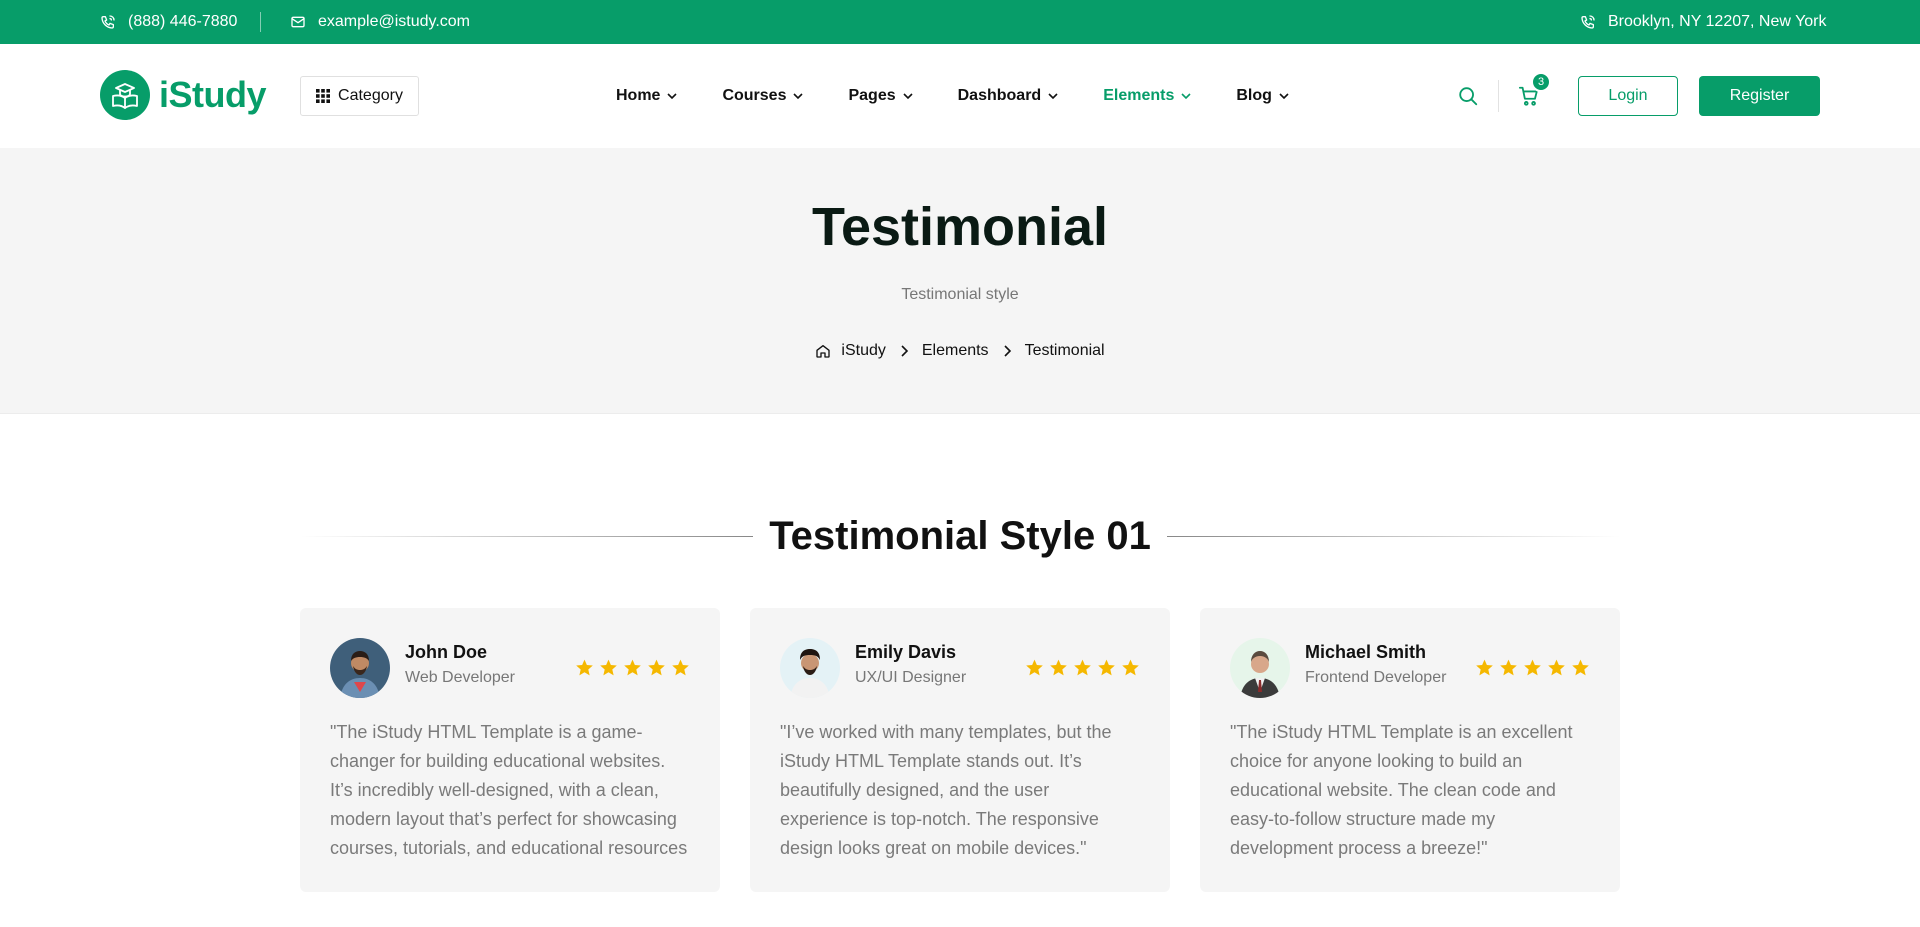  I want to click on search-icon, so click(1468, 96).